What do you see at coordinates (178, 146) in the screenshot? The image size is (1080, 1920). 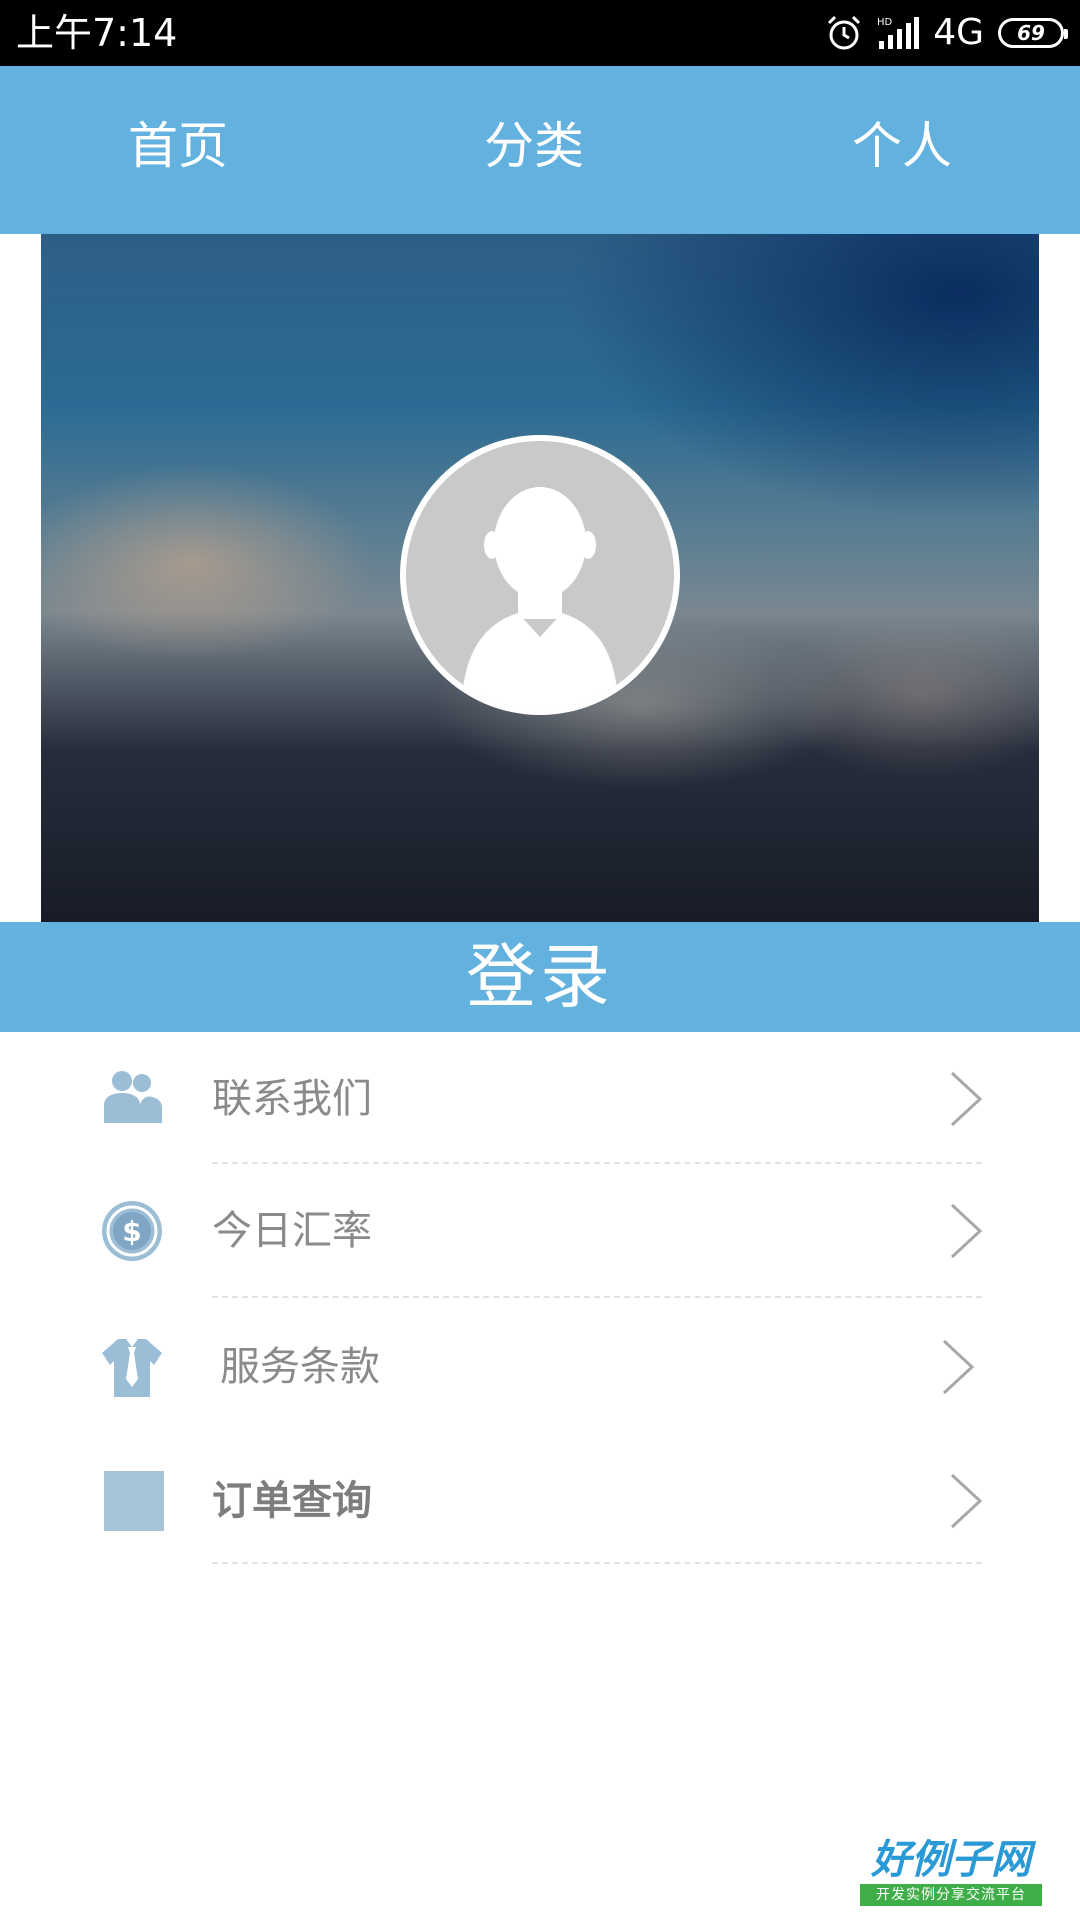 I see `tab-home: 首页` at bounding box center [178, 146].